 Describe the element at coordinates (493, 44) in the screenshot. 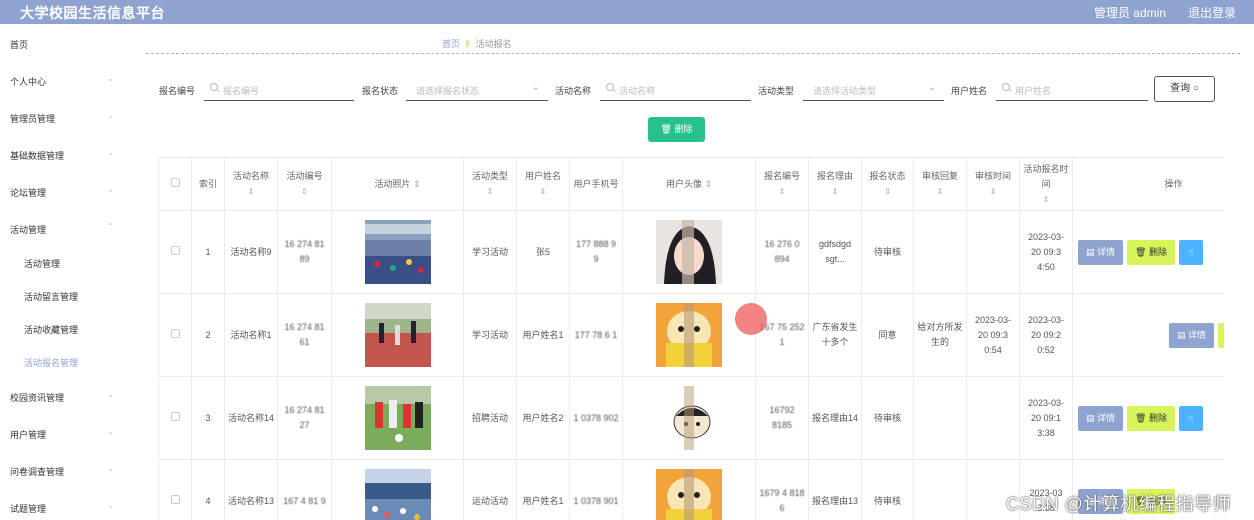

I see `breadcrumb-current: 活动报名` at that location.